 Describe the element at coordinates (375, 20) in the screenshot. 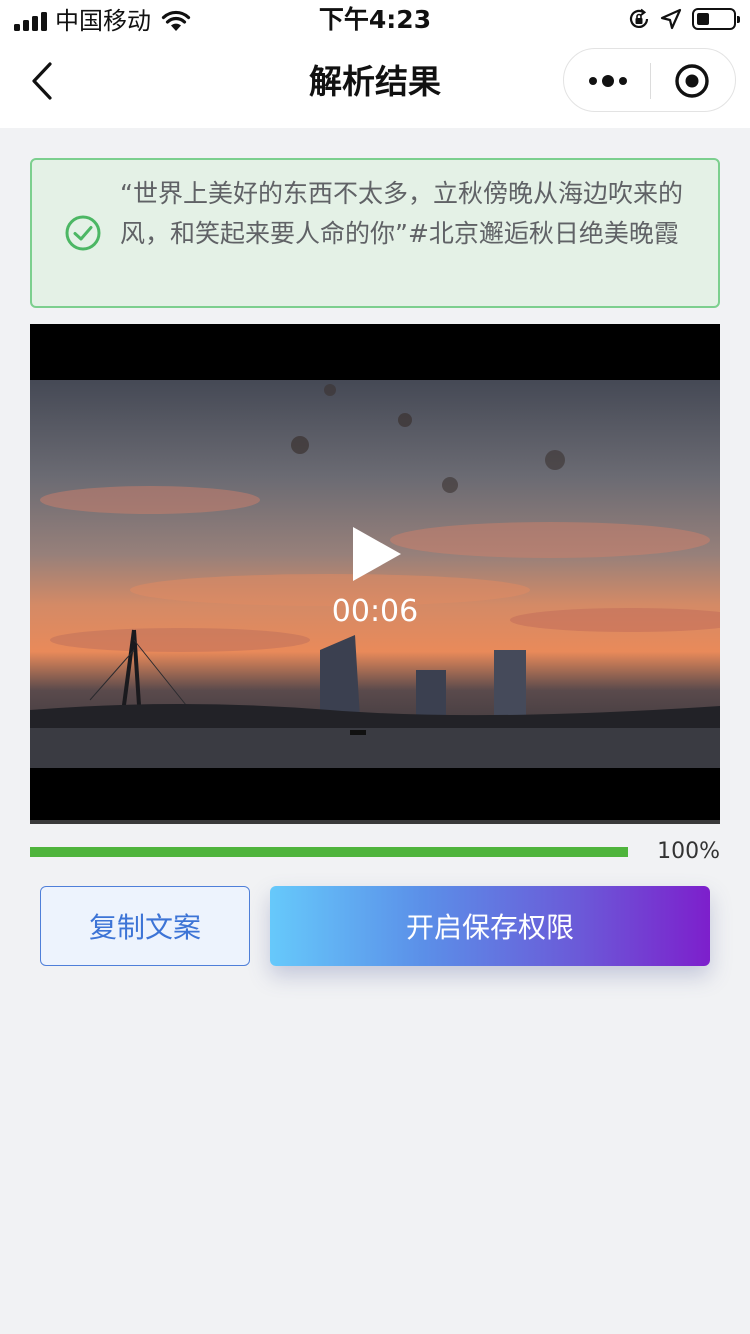

I see `status-bar: 中国移动 下午4:23` at that location.